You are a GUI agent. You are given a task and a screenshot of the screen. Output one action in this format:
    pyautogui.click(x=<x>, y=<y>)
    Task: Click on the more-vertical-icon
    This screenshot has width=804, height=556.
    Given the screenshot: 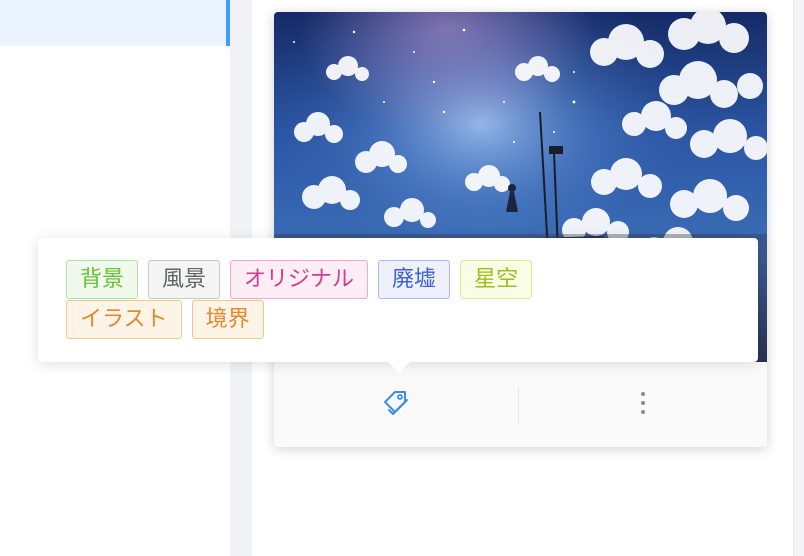 What is the action you would take?
    pyautogui.click(x=643, y=405)
    